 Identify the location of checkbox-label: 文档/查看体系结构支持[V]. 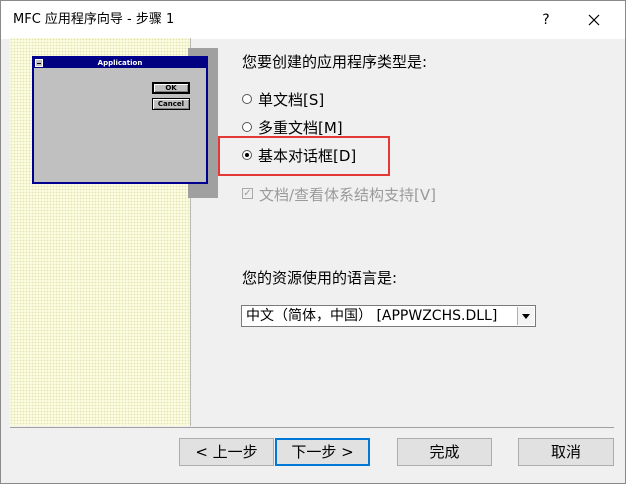
(348, 195).